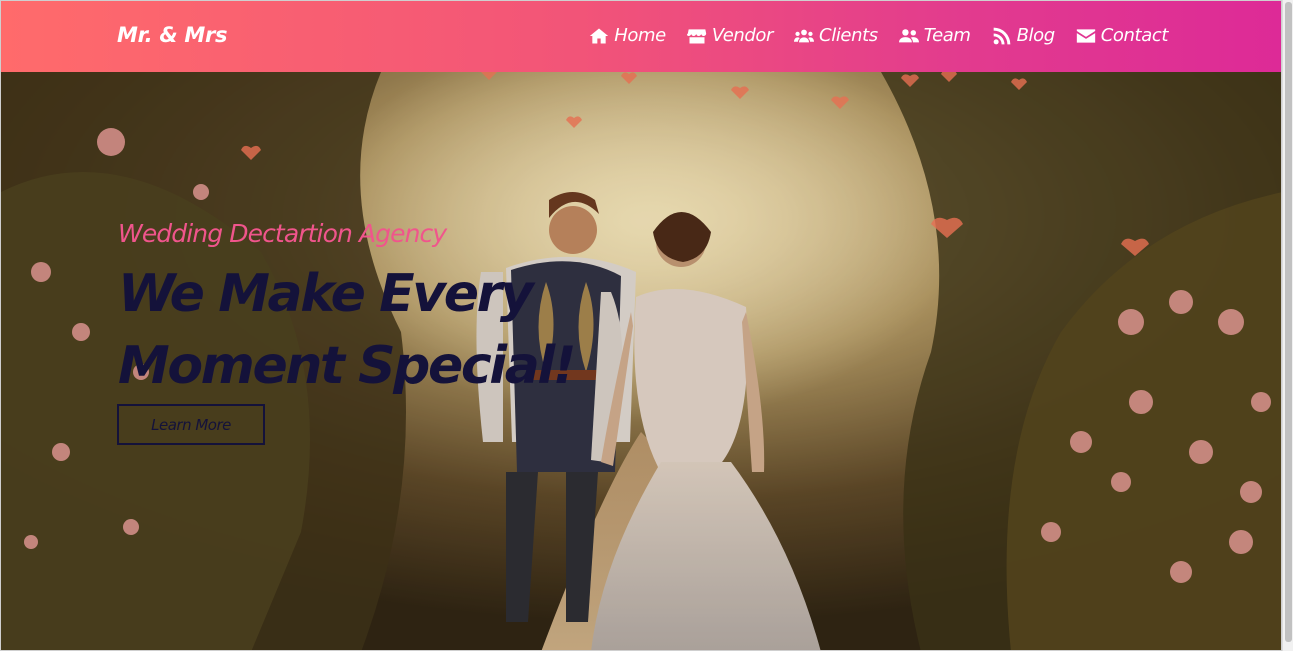 This screenshot has width=1293, height=651. What do you see at coordinates (696, 35) in the screenshot?
I see `store-icon` at bounding box center [696, 35].